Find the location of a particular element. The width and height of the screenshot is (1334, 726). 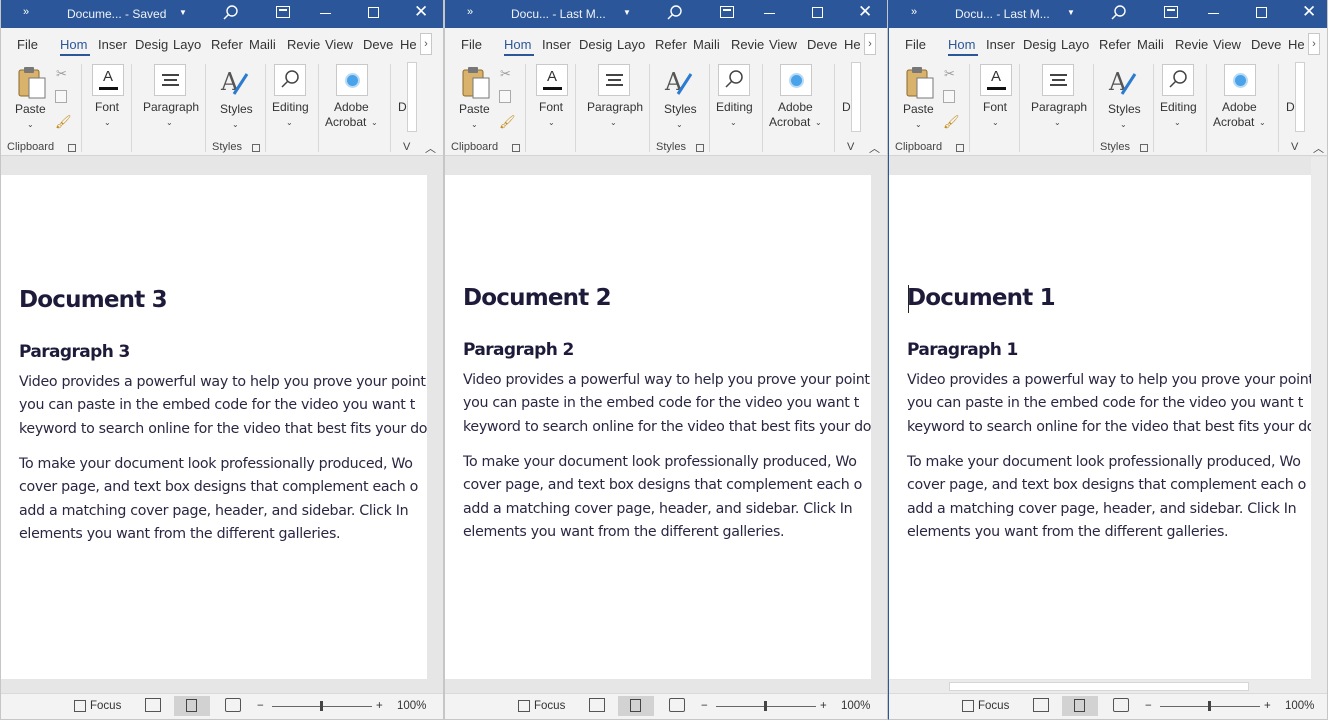

tab-references: Refer is located at coordinates (1115, 44).